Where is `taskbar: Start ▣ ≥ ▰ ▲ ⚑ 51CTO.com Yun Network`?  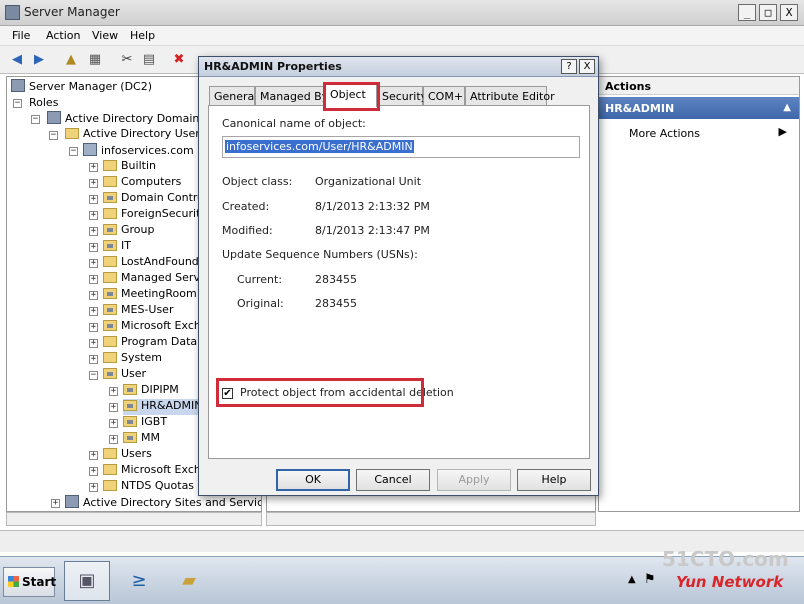 taskbar: Start ▣ ≥ ▰ ▲ ⚑ 51CTO.com Yun Network is located at coordinates (402, 575).